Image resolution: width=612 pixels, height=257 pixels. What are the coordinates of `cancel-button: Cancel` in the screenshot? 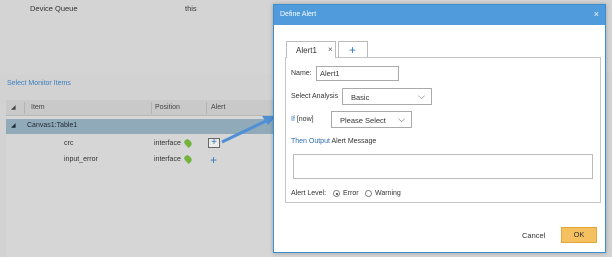 It's located at (533, 235).